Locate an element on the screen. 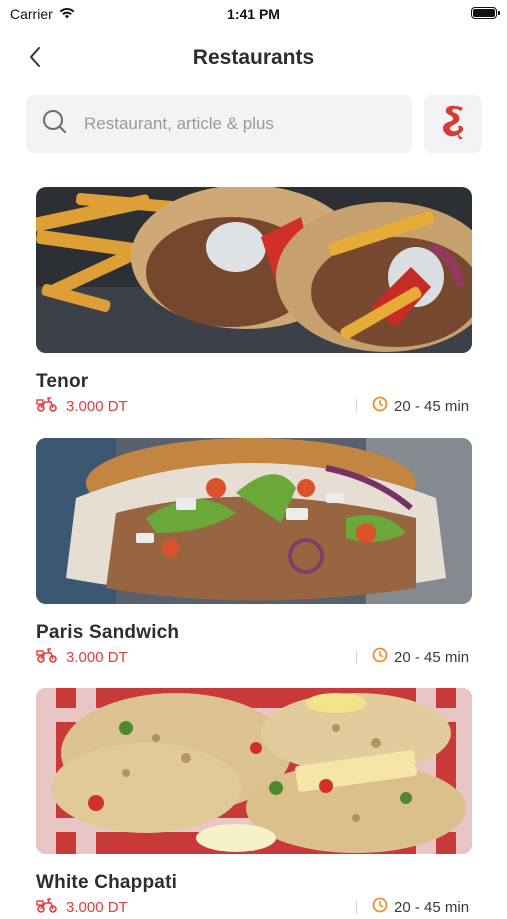 Image resolution: width=507 pixels, height=919 pixels. status-bar: Carrier 1:41 PM is located at coordinates (253, 15).